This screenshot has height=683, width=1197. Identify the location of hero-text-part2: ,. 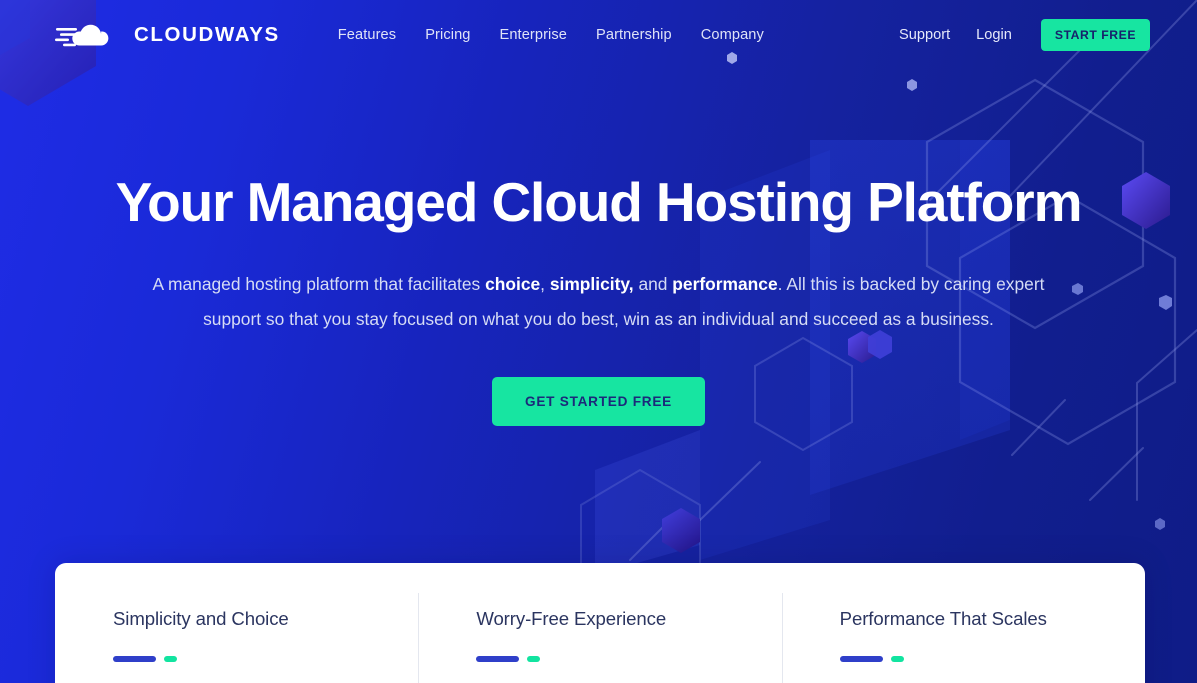
(545, 283).